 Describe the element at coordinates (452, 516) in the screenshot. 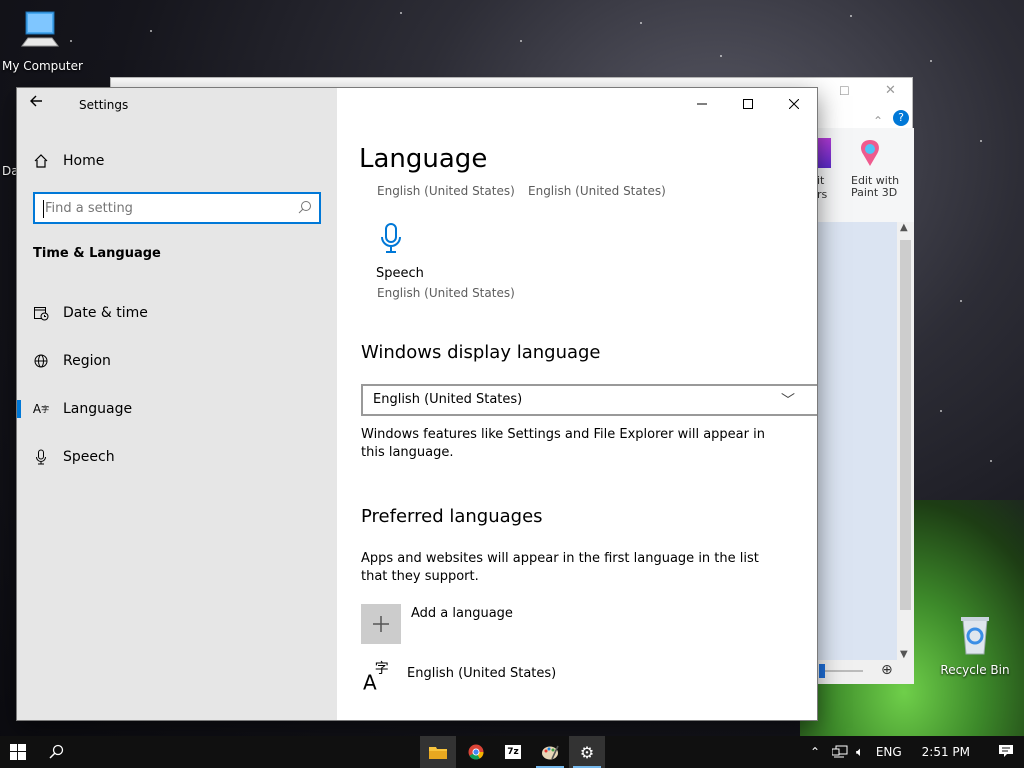

I see `preferred-languages-heading: Preferred languages` at that location.